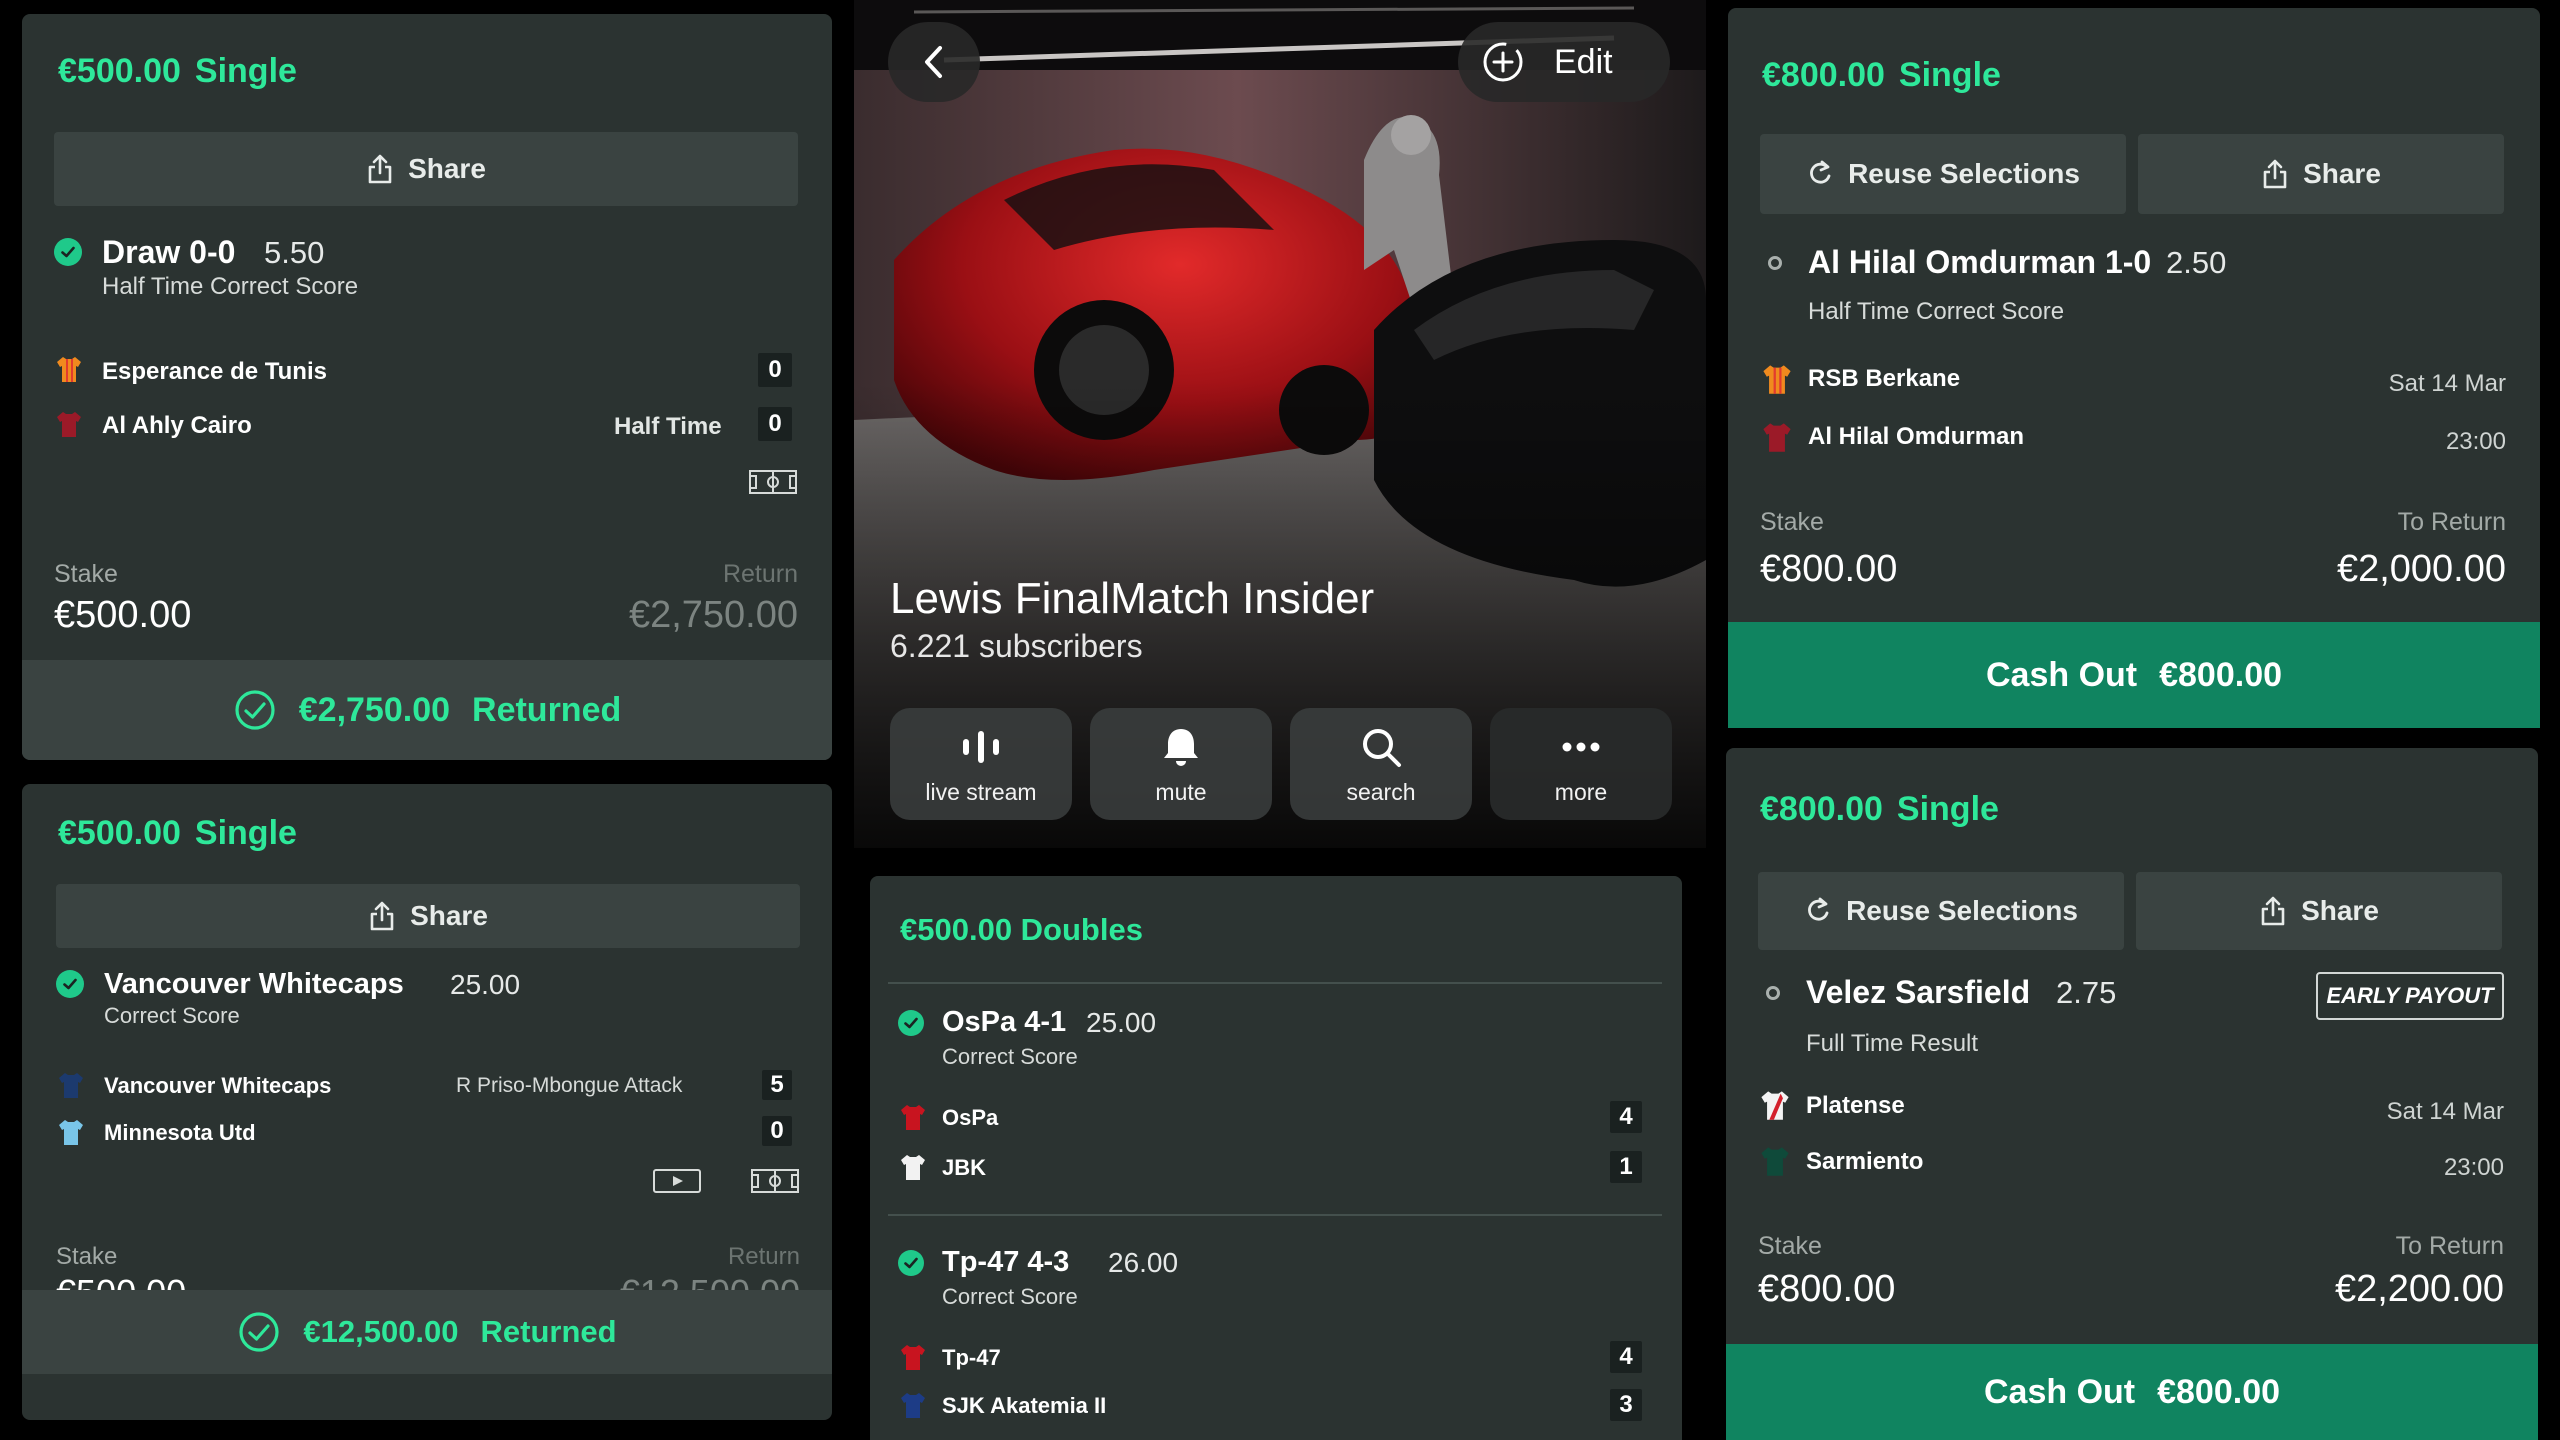  I want to click on returned-label: Returned, so click(548, 1331).